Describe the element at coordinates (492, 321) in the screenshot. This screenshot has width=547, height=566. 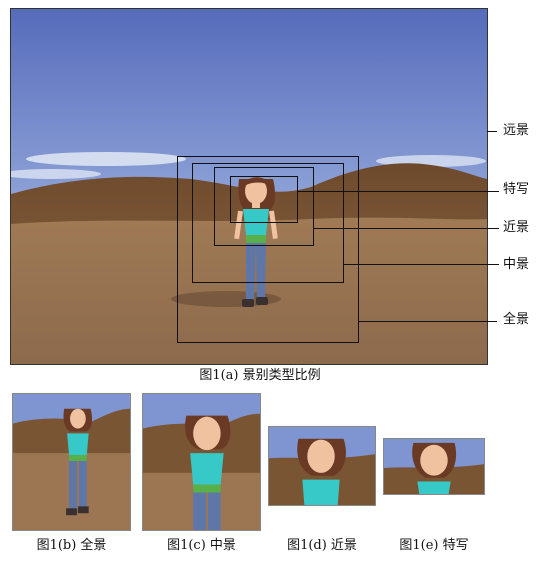
I see `full-leader-ext` at that location.